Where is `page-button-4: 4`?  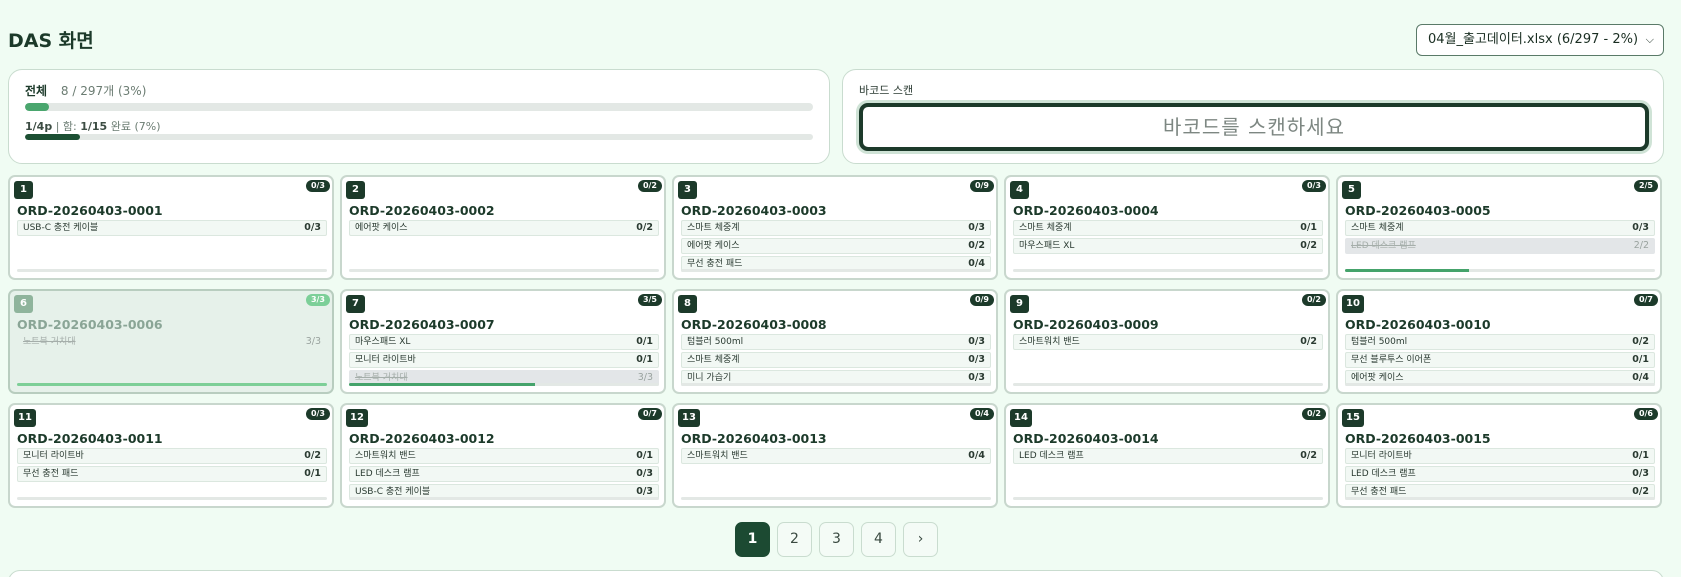
page-button-4: 4 is located at coordinates (878, 539).